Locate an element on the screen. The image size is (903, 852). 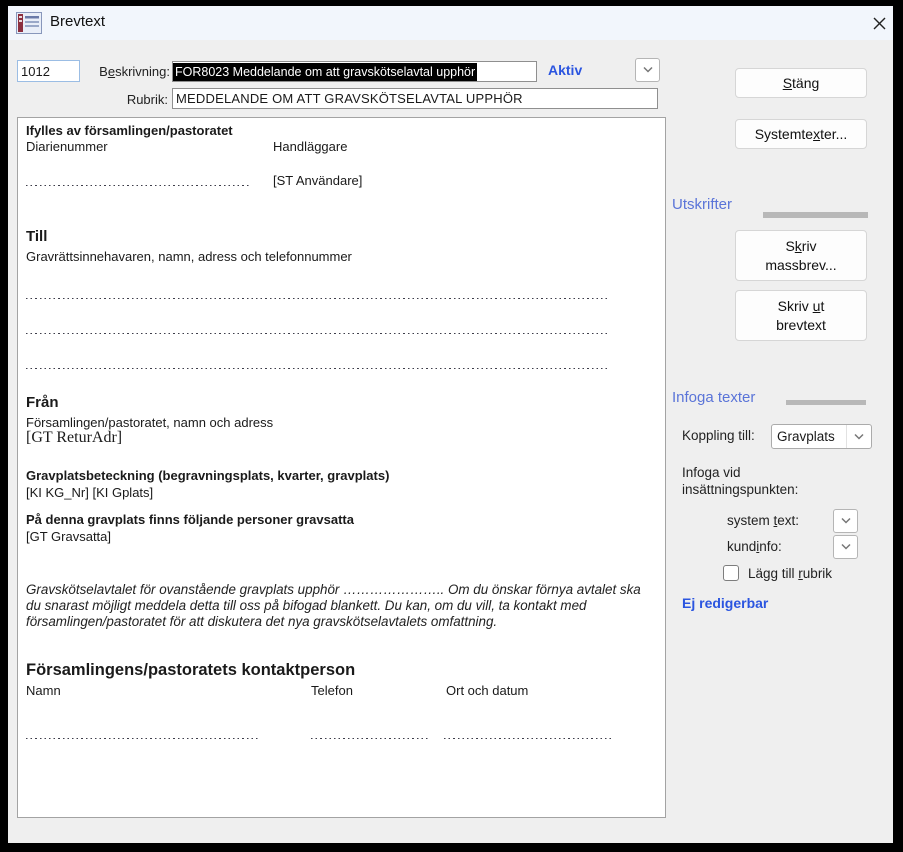
koppling-till-label: Koppling till: is located at coordinates (718, 435).